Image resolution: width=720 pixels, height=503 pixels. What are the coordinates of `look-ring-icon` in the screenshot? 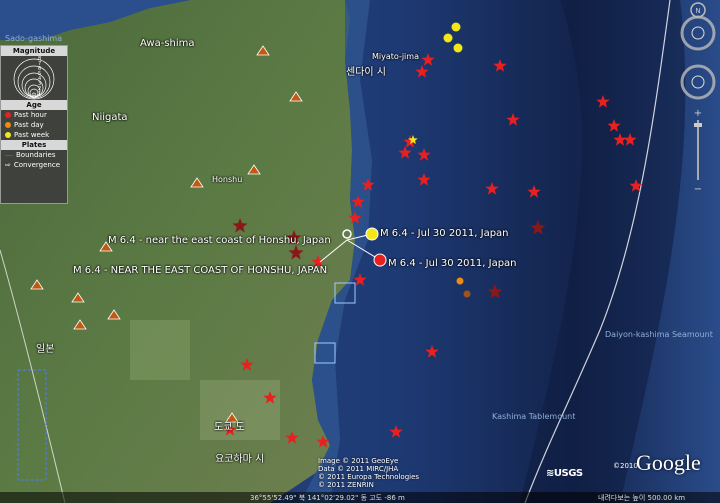 It's located at (698, 33).